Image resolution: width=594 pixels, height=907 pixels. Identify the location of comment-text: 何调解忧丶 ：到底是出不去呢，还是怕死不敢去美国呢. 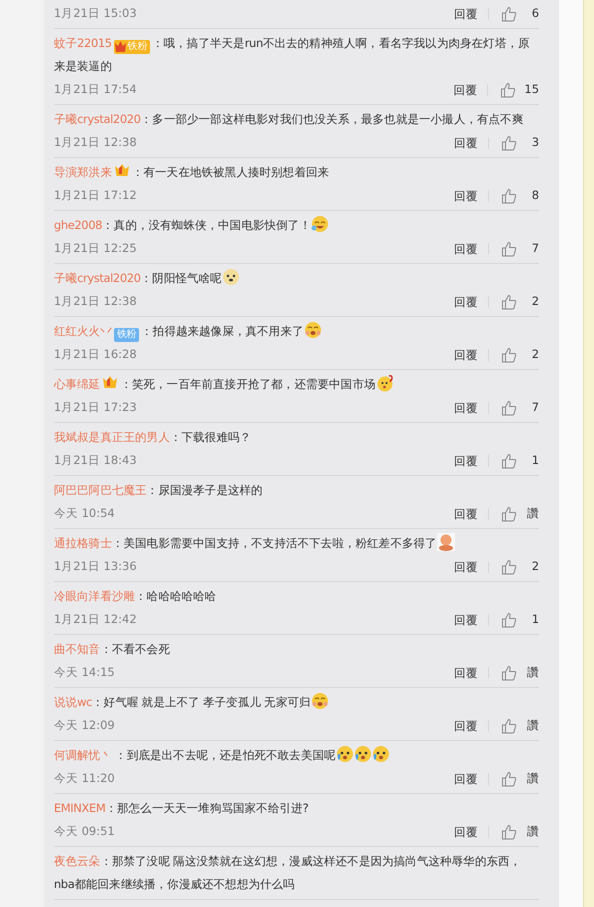
(297, 755).